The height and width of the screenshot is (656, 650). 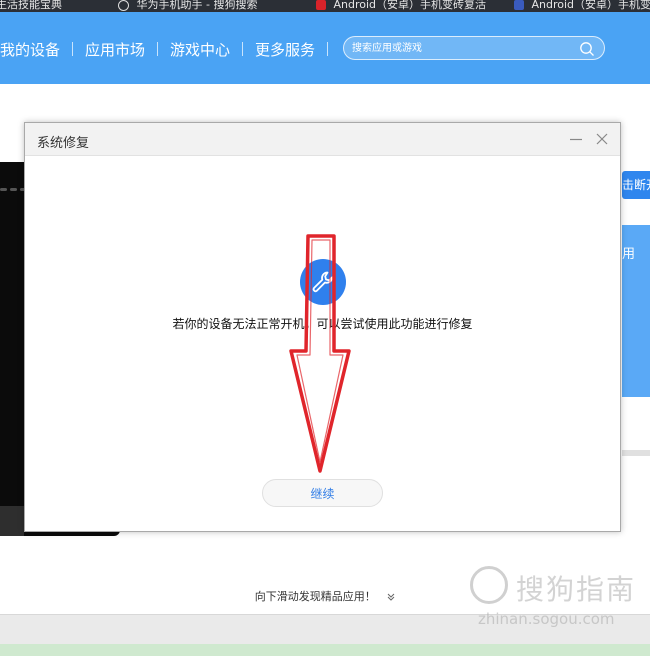 What do you see at coordinates (546, 619) in the screenshot?
I see `watermark-url: zhinan.sogou.com` at bounding box center [546, 619].